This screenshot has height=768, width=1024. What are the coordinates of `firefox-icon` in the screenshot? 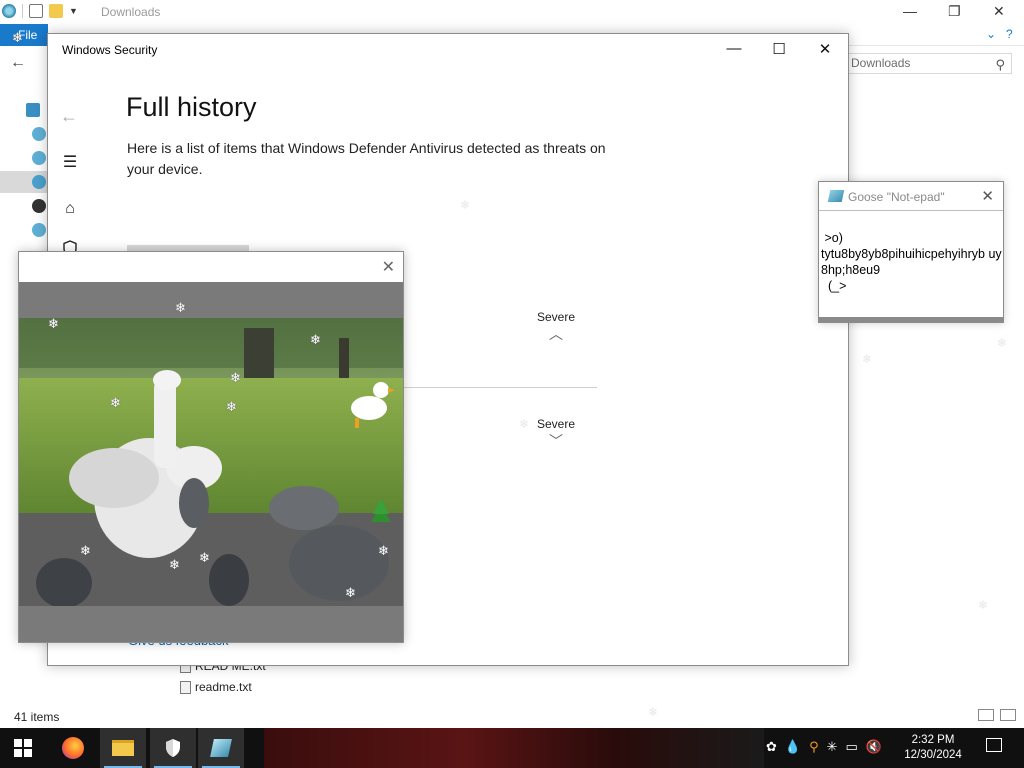 It's located at (73, 748).